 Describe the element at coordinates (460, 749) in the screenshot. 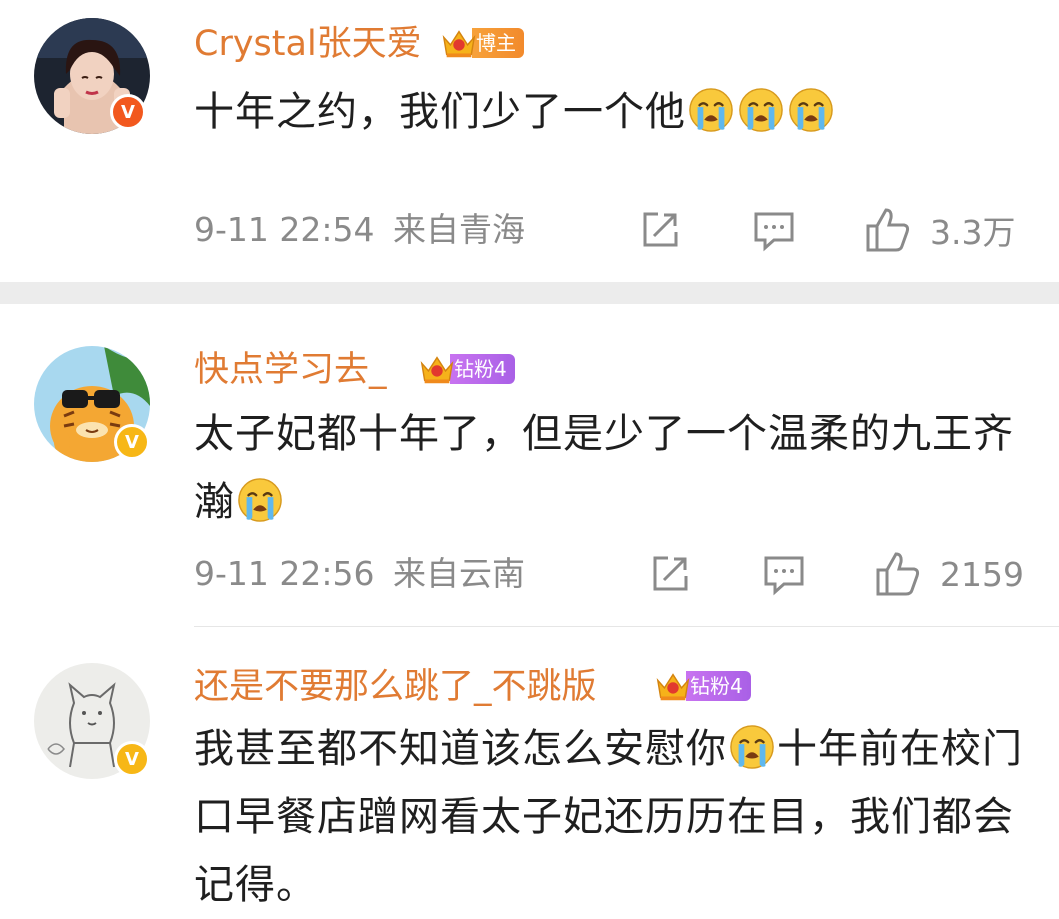

I see `comment-text-body: 我甚至都不知道该怎么安慰你` at that location.